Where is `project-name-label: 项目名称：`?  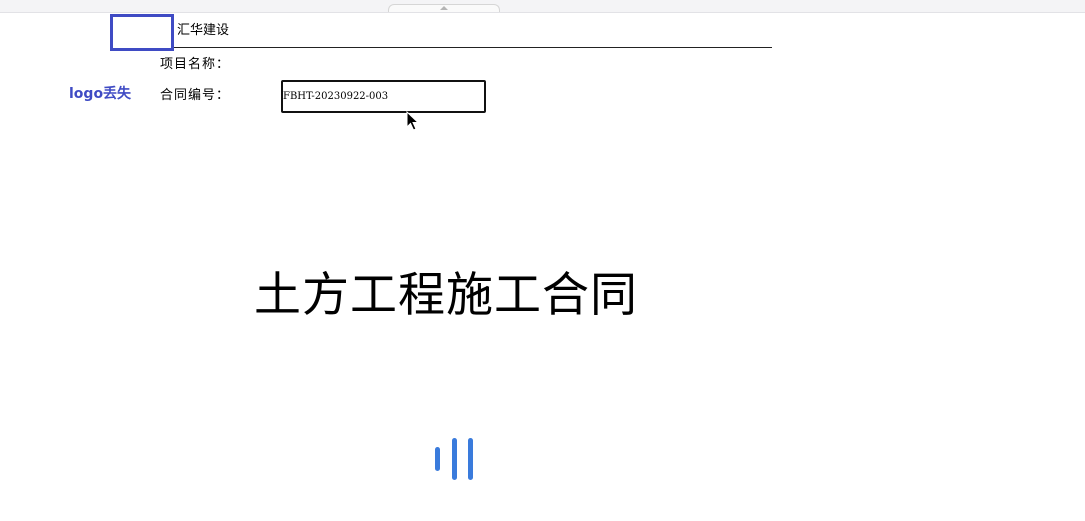
project-name-label: 项目名称： is located at coordinates (195, 64).